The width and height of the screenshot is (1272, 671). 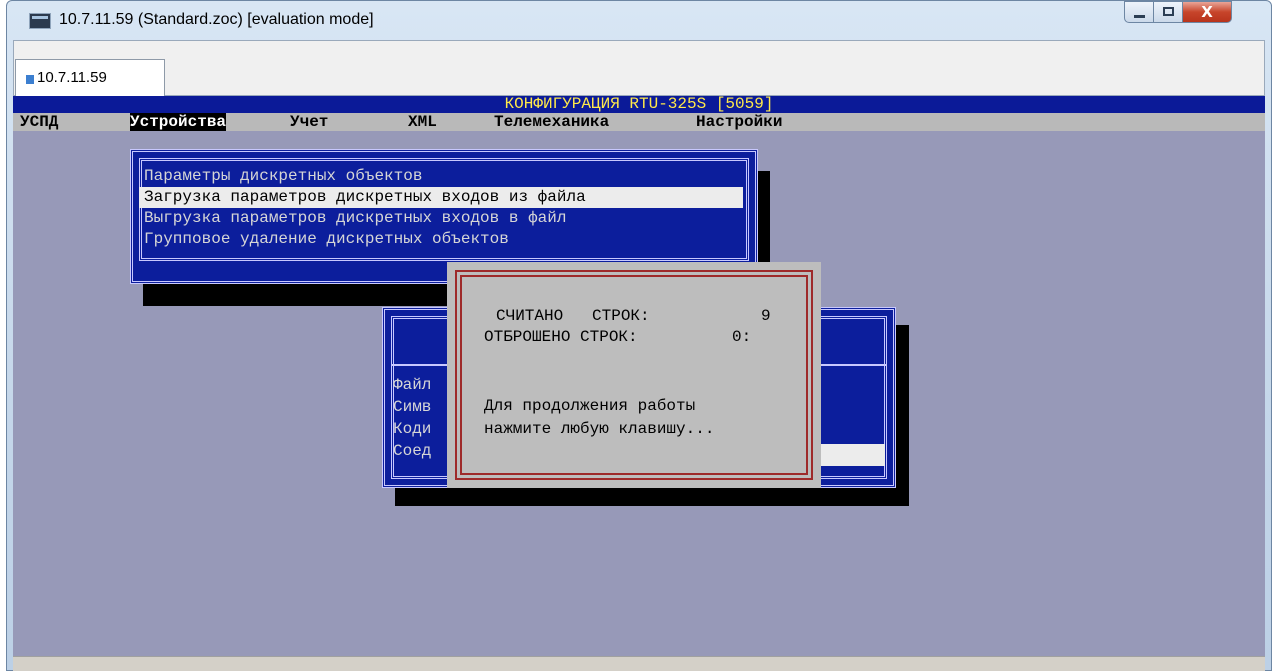 What do you see at coordinates (422, 122) in the screenshot?
I see `menu-item-xml: XML` at bounding box center [422, 122].